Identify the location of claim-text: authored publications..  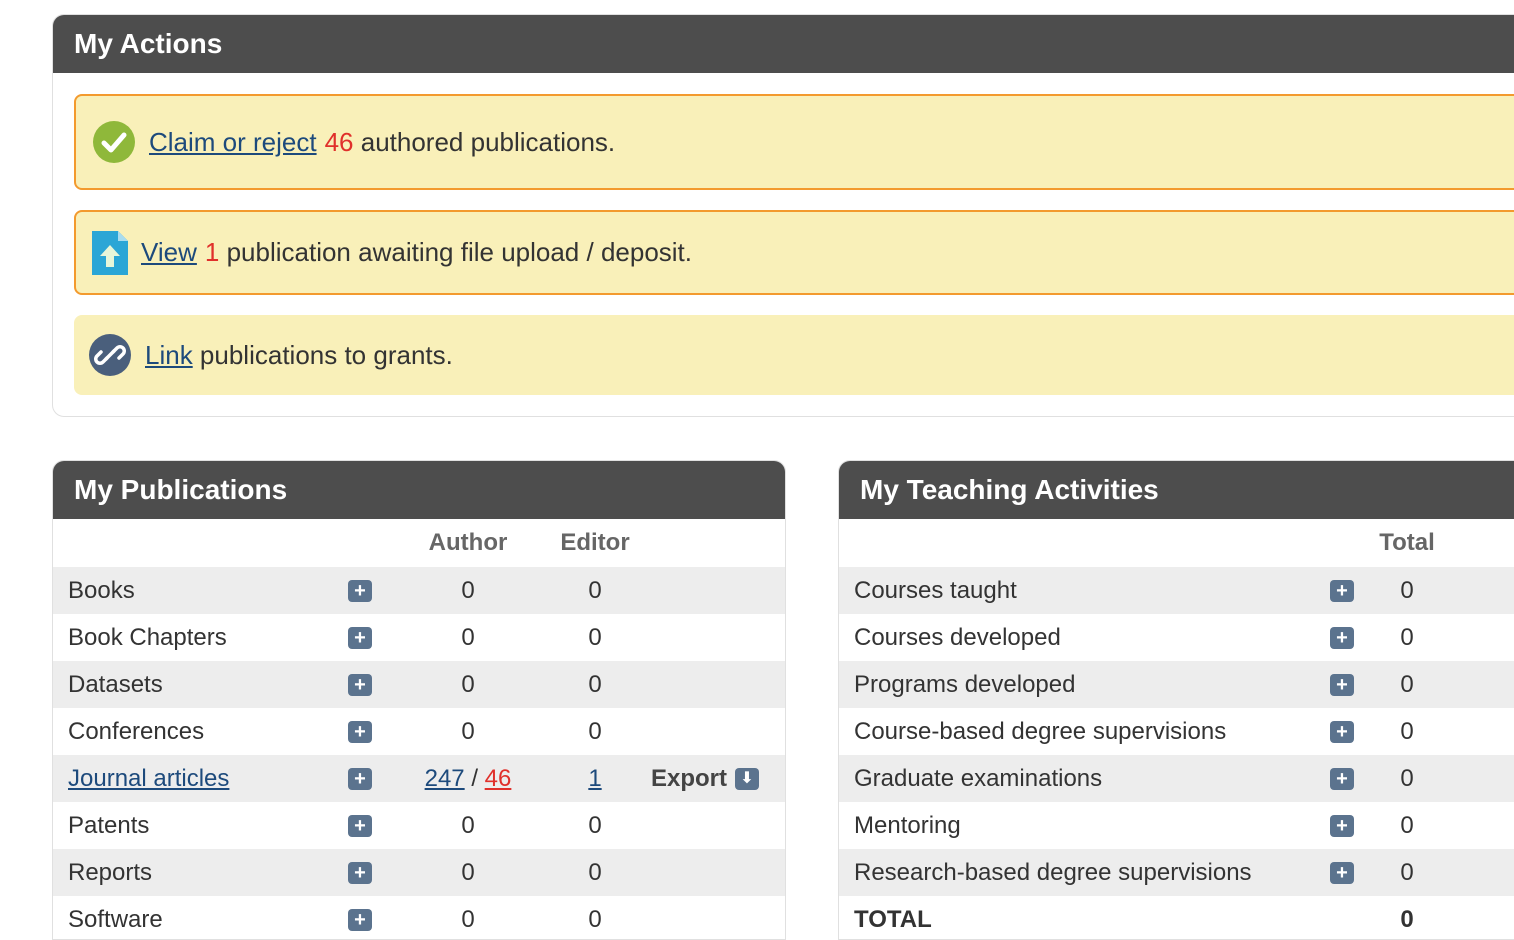
(484, 141).